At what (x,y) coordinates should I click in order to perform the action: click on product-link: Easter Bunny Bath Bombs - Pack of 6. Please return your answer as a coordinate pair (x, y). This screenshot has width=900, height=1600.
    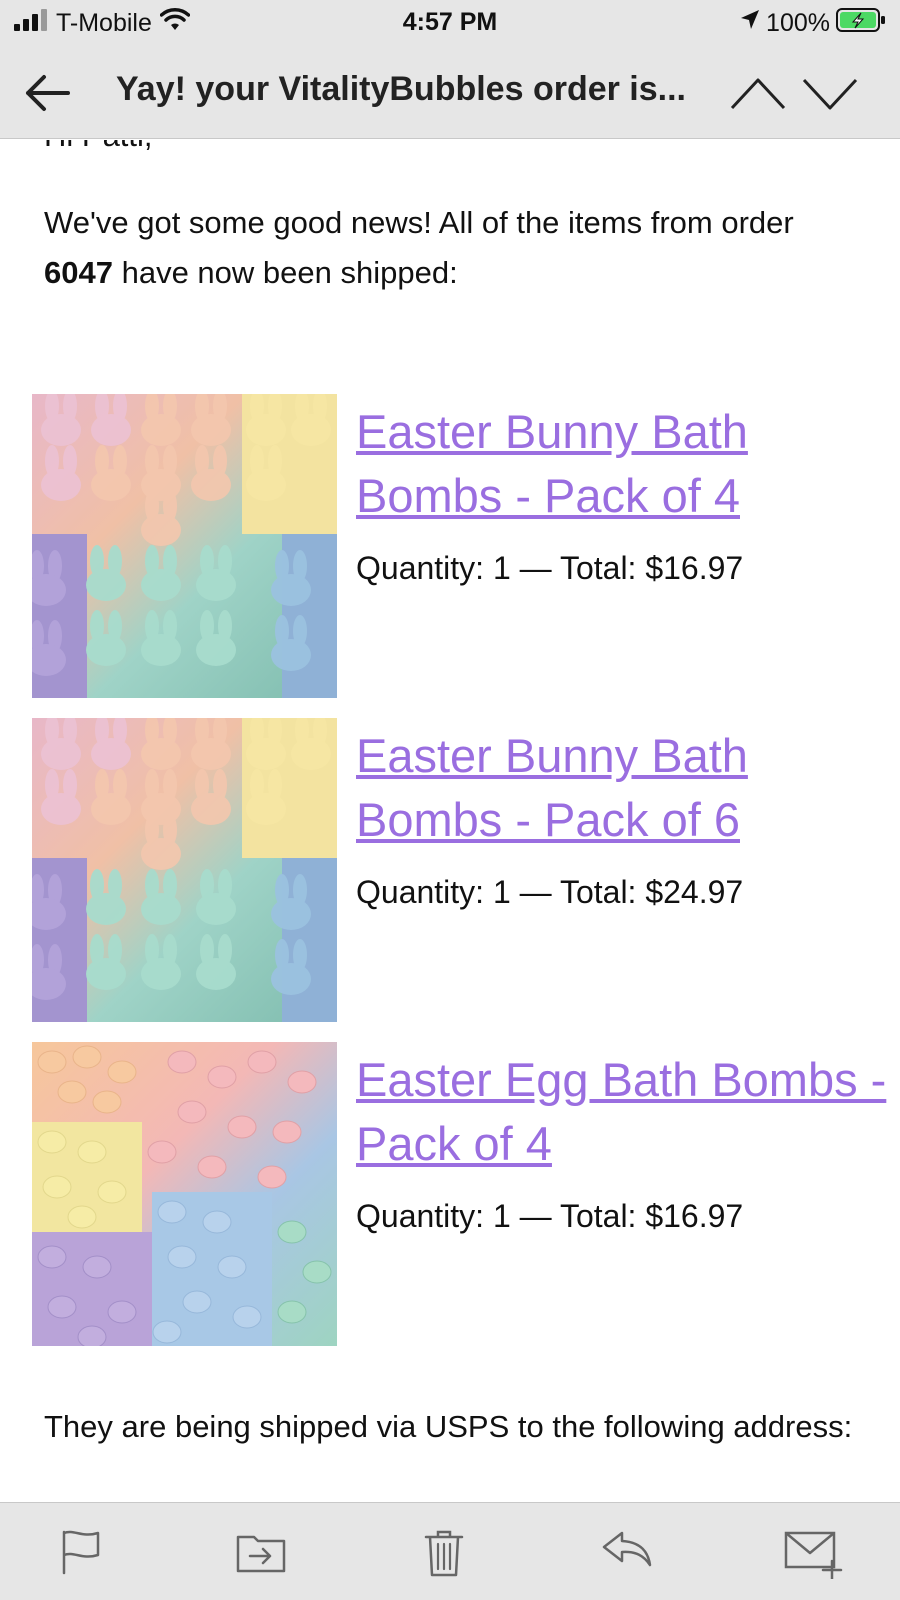
    Looking at the image, I should click on (628, 788).